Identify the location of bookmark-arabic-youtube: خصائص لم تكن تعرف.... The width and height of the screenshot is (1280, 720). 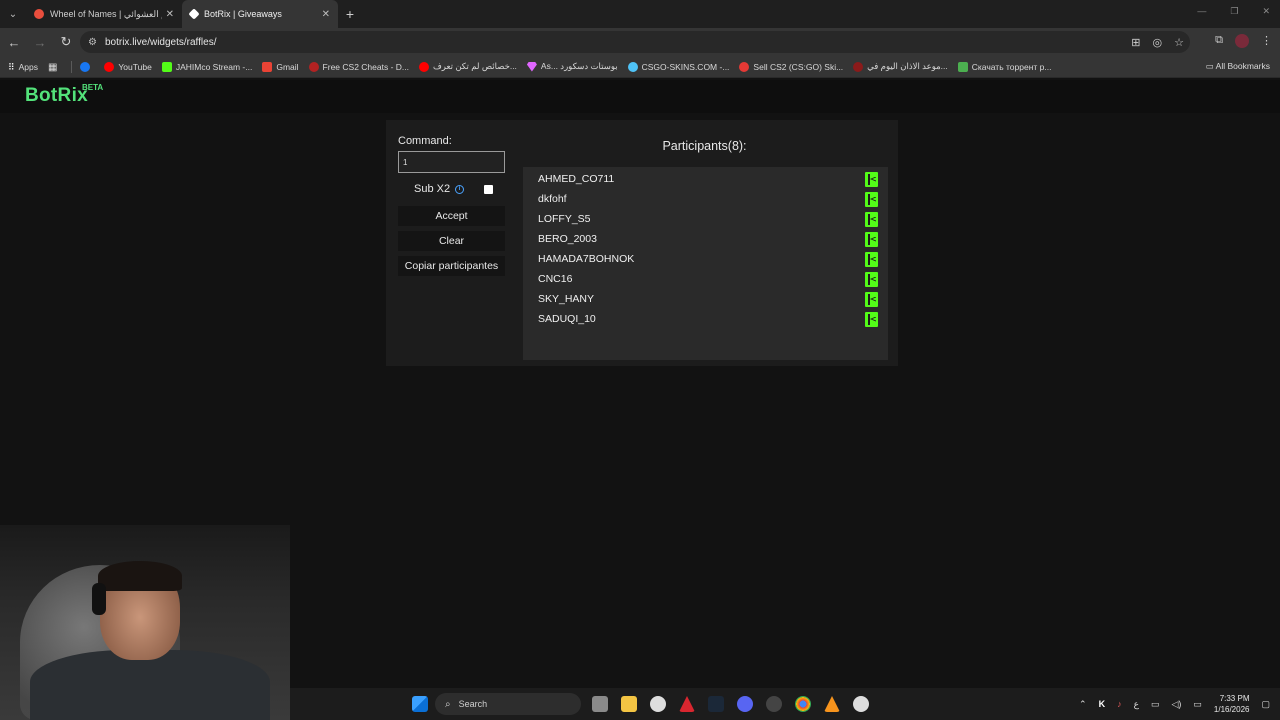
(468, 66).